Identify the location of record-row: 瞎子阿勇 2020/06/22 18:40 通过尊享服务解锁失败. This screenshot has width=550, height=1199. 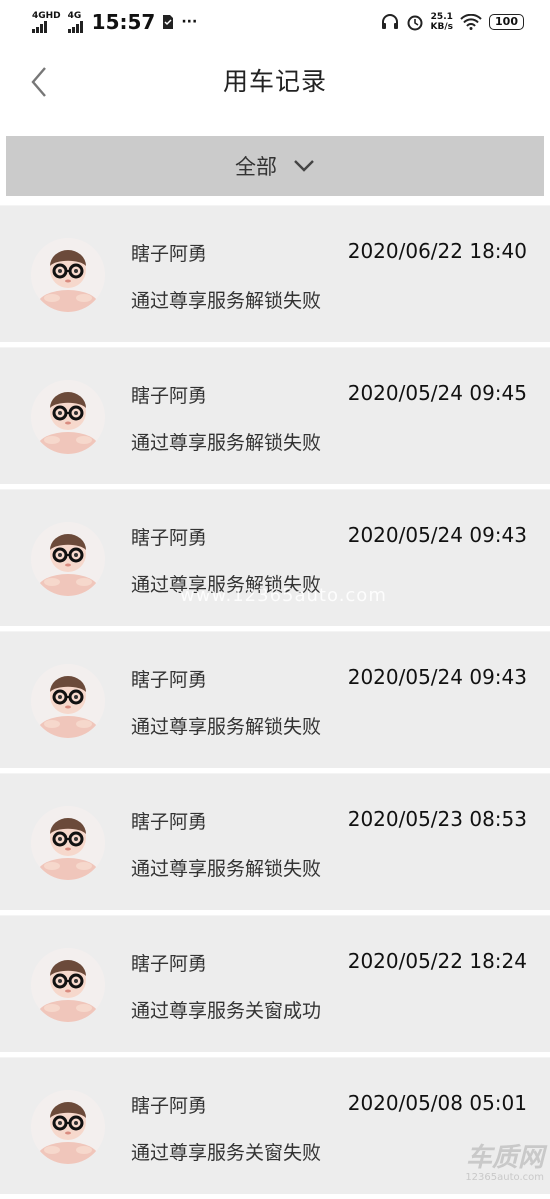
(275, 273).